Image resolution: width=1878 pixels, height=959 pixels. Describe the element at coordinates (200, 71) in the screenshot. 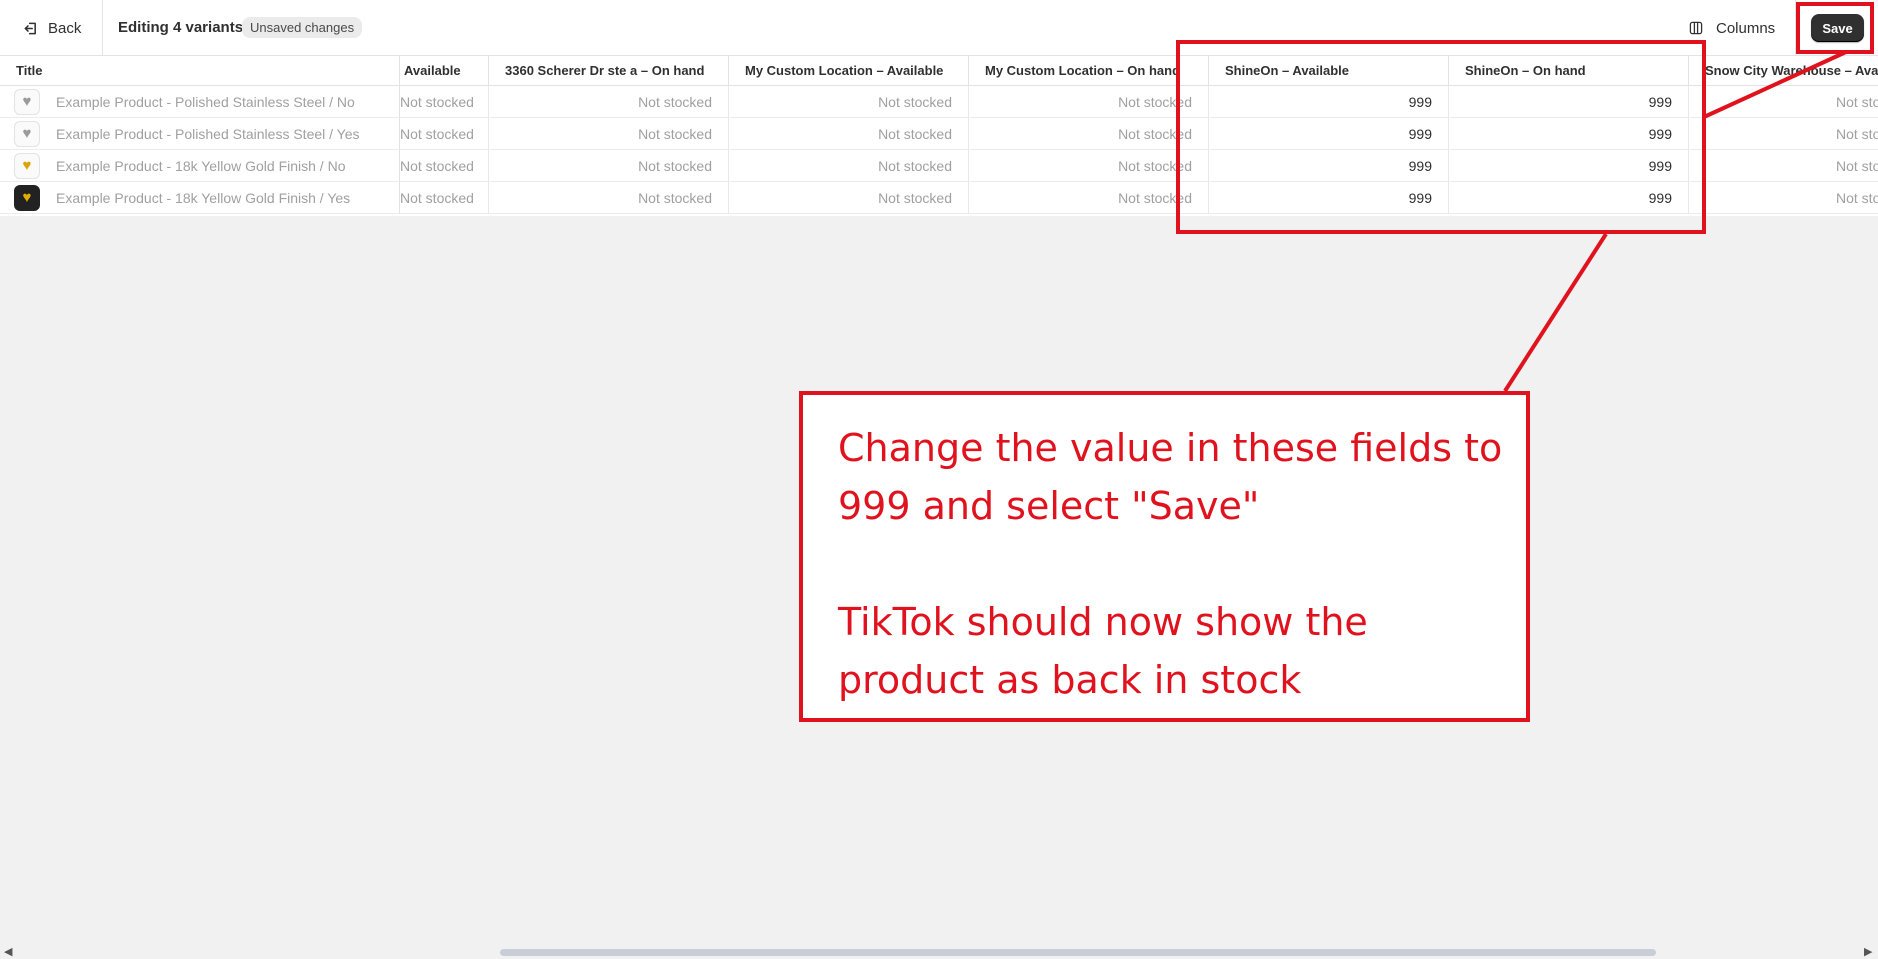

I see `header-title: Title` at that location.